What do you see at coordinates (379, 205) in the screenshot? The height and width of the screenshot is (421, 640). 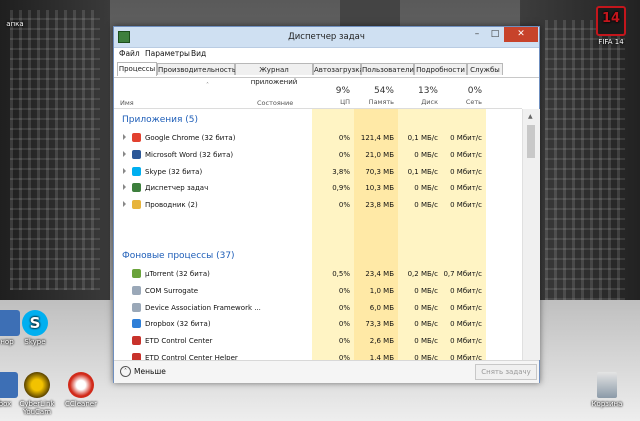 I see `process-memory: 23,8 МБ` at bounding box center [379, 205].